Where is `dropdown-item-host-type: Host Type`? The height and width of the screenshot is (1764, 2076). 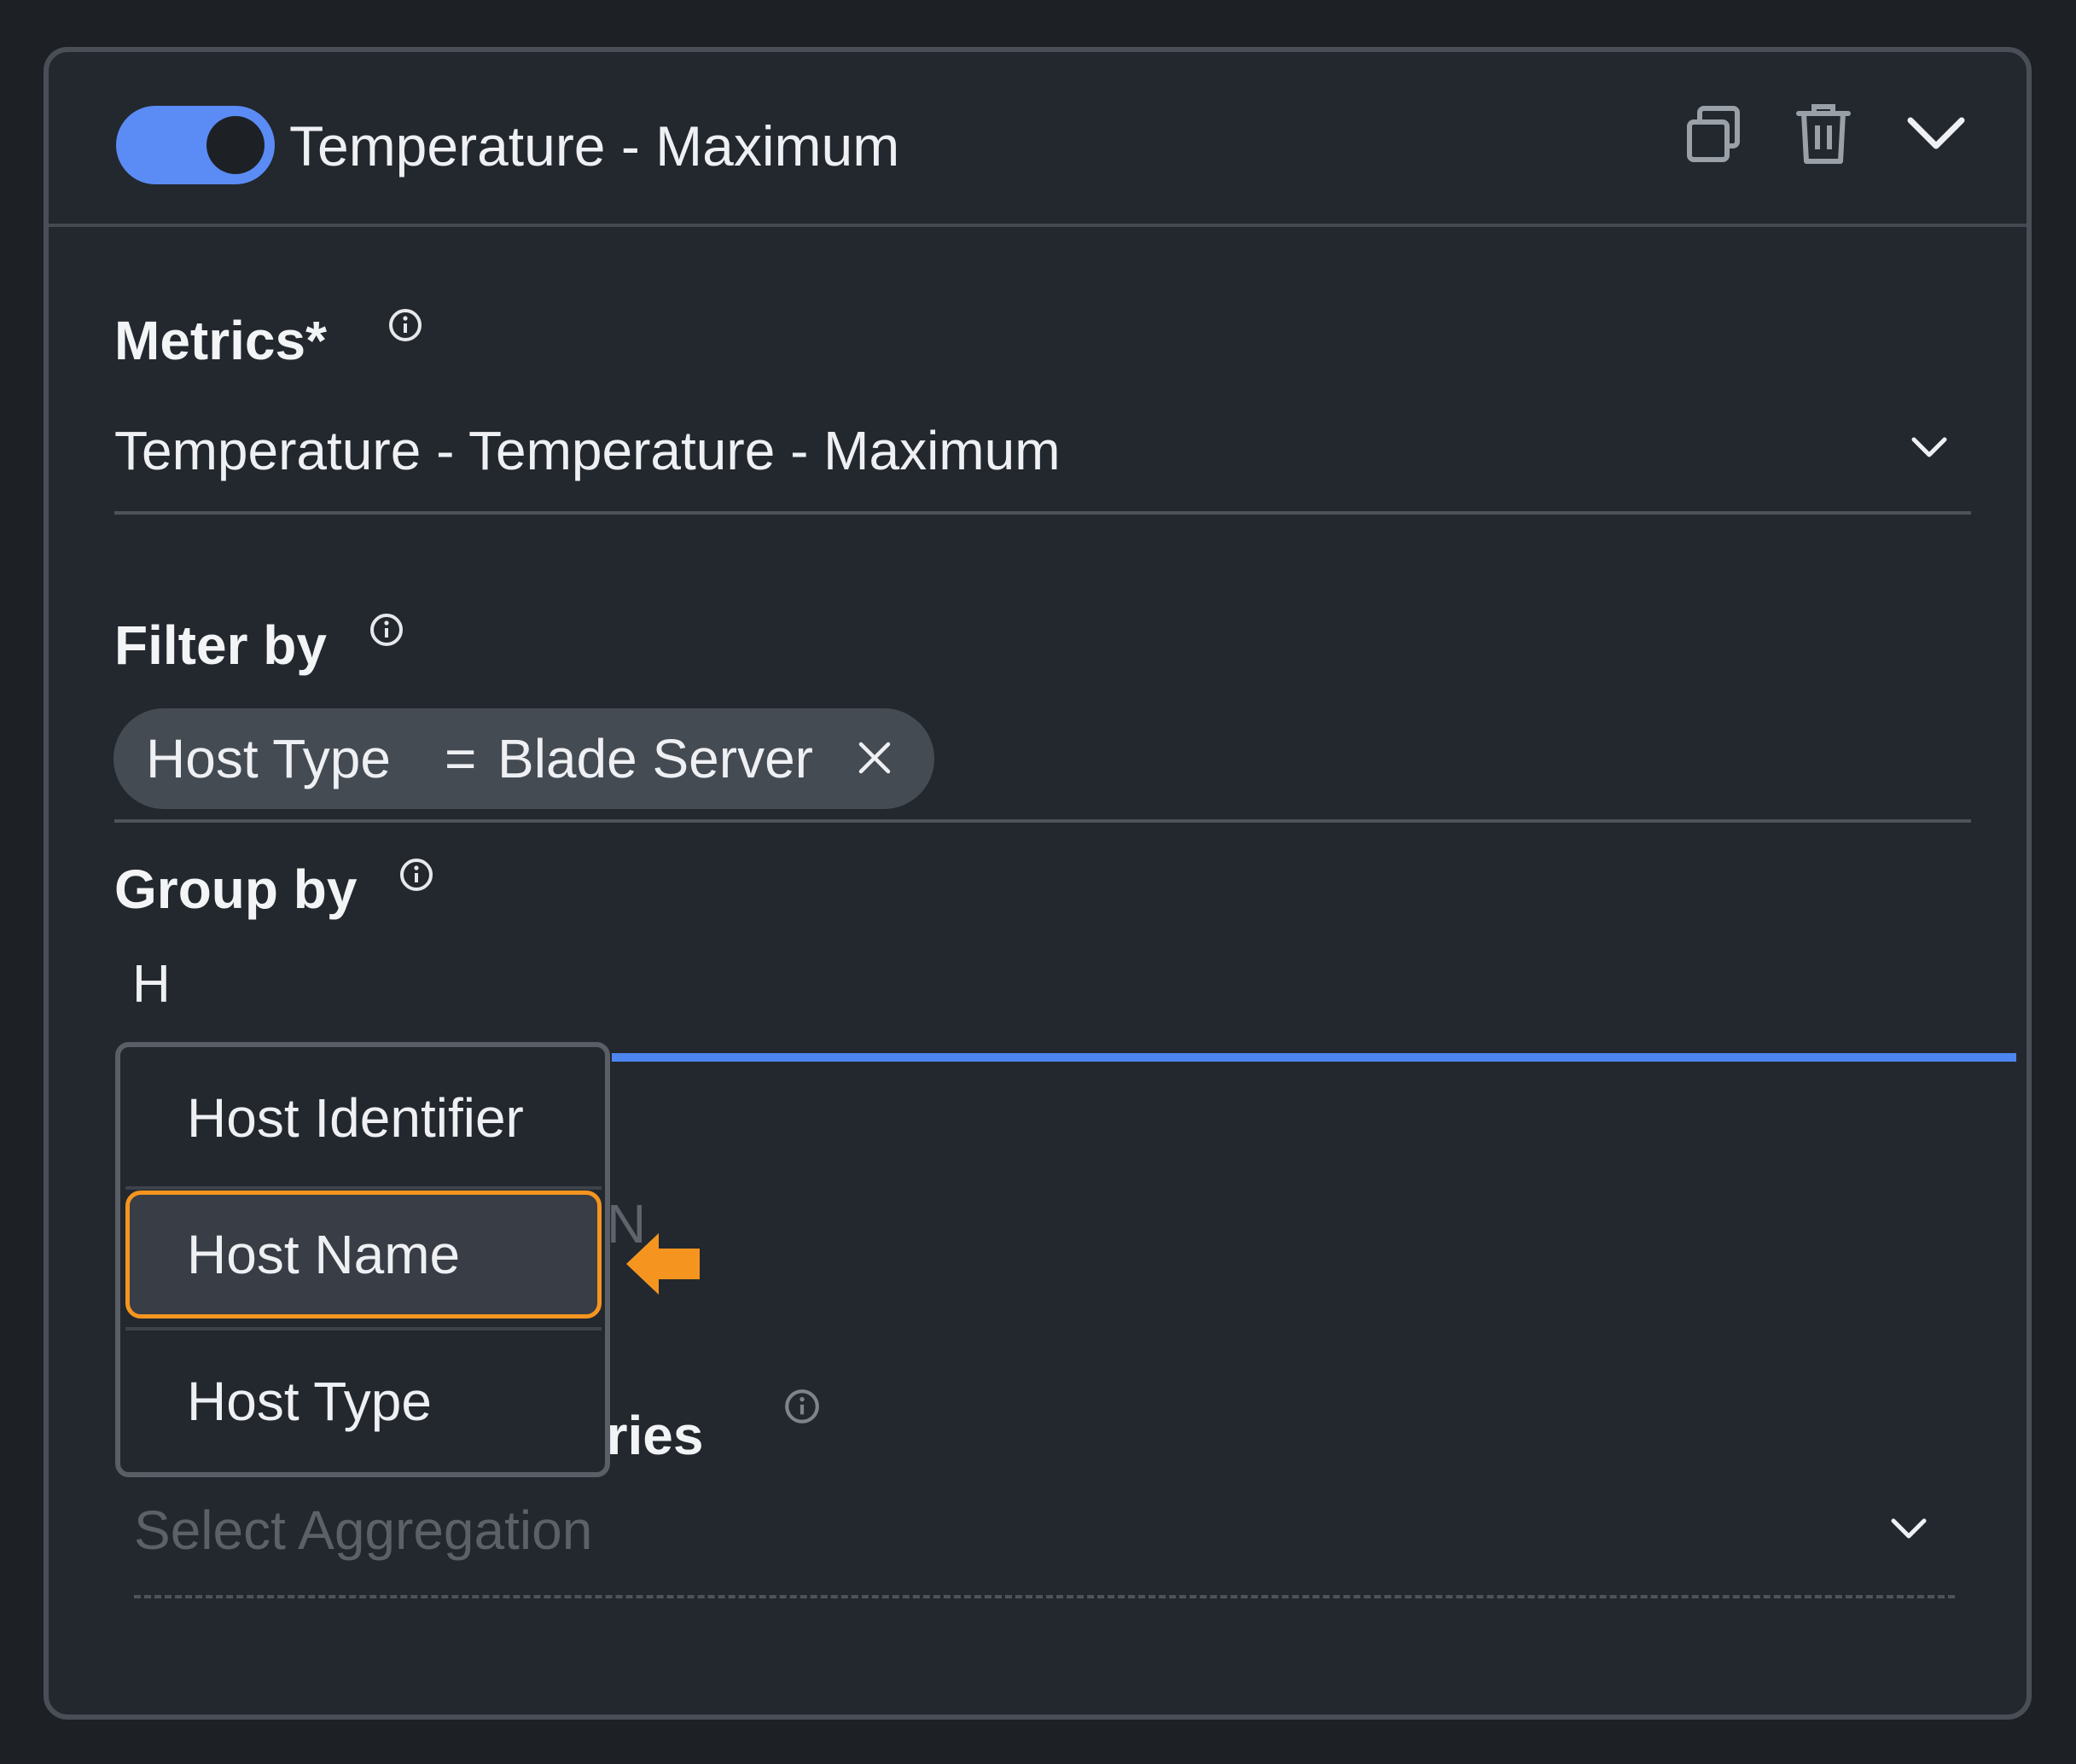
dropdown-item-host-type: Host Type is located at coordinates (363, 1401).